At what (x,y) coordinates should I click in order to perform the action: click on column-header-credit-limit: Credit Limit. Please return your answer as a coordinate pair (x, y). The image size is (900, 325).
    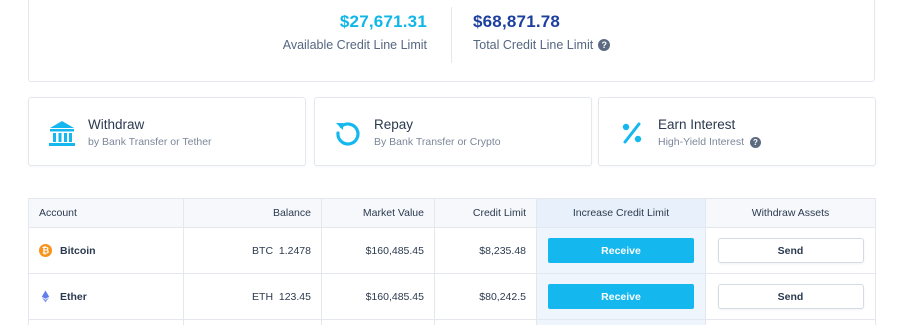
    Looking at the image, I should click on (485, 213).